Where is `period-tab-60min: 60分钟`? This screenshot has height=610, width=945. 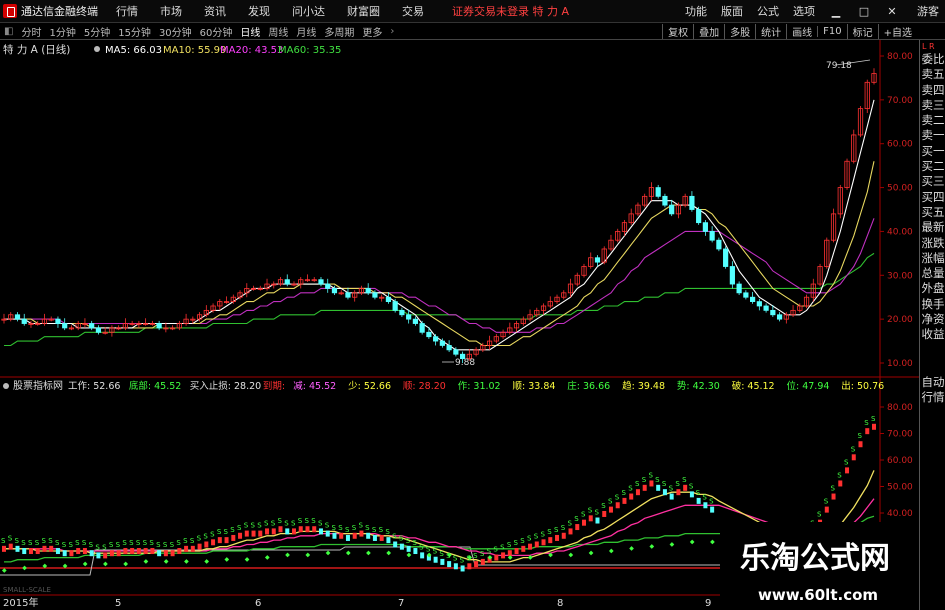
period-tab-60min: 60分钟 is located at coordinates (216, 31).